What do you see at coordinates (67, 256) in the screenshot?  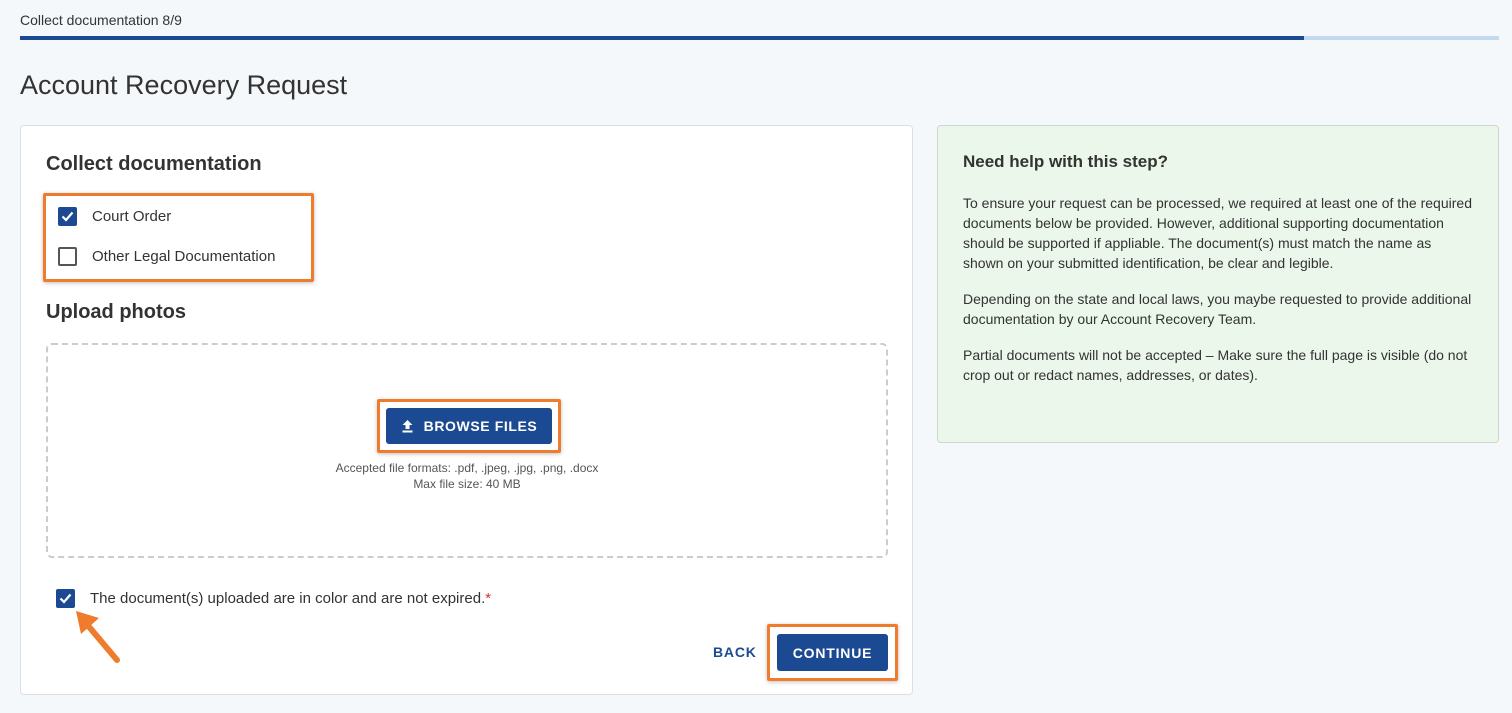 I see `other-legal-documentation-checkbox` at bounding box center [67, 256].